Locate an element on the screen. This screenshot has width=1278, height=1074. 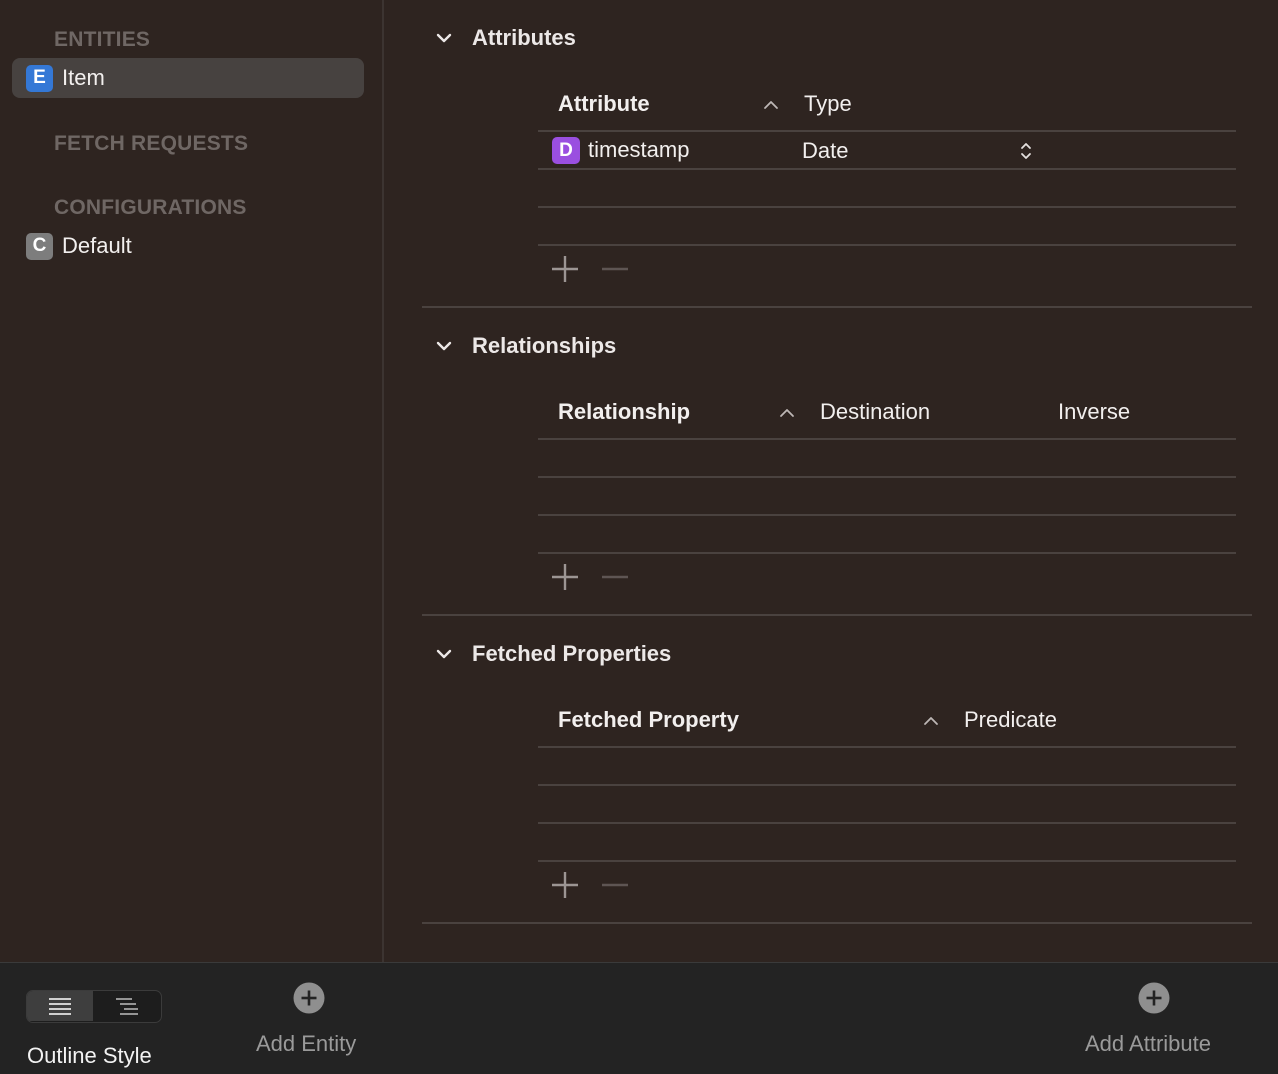
sidebar-item-item: E Item is located at coordinates (188, 78).